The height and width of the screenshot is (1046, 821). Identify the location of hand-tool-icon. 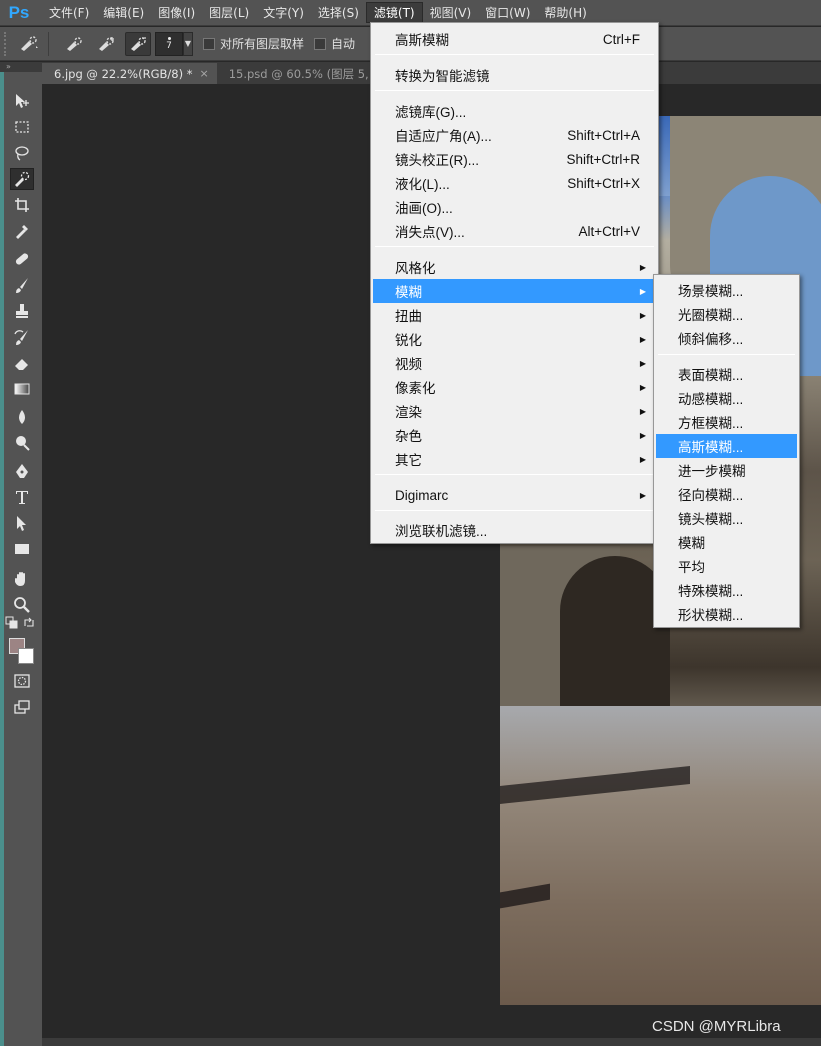
(22, 579).